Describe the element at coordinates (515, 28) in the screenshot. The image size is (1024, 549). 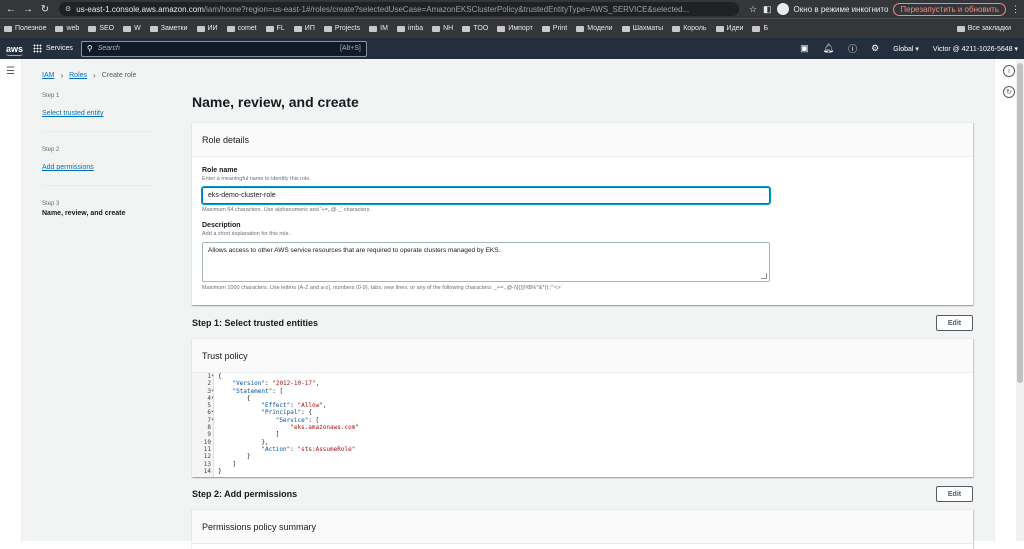
I see `bookmark-item: Импорт` at that location.